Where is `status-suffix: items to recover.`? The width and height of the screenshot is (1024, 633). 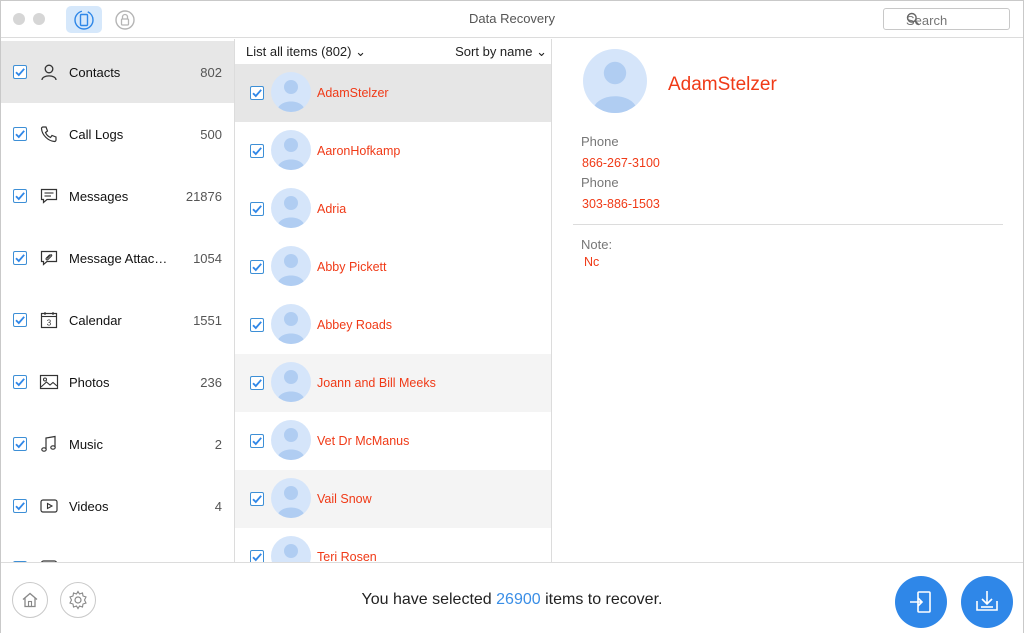 status-suffix: items to recover. is located at coordinates (601, 599).